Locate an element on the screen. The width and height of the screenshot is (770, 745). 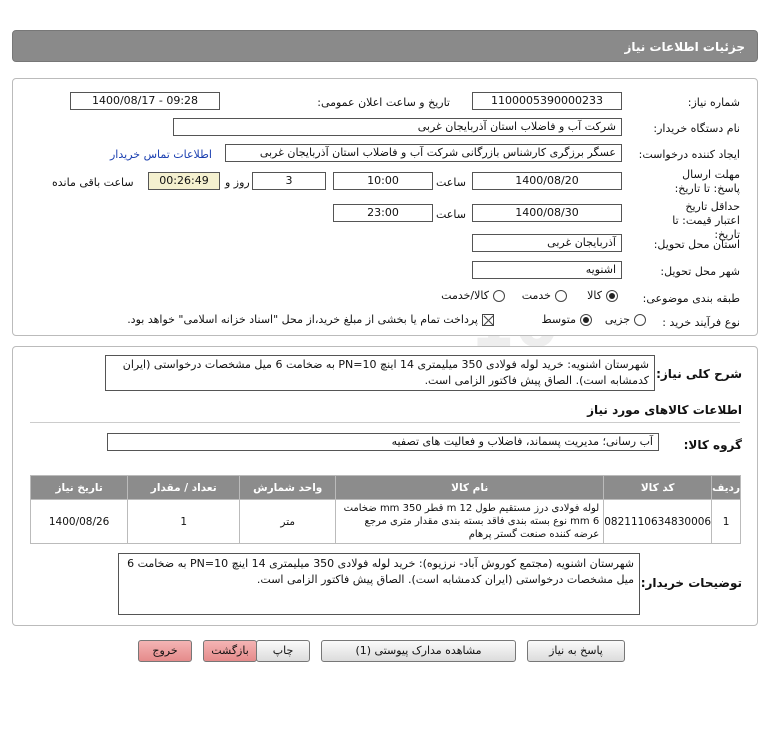
goods-info-title: اطلاعات کالاهای مورد نیاز is located at coordinates (664, 410).